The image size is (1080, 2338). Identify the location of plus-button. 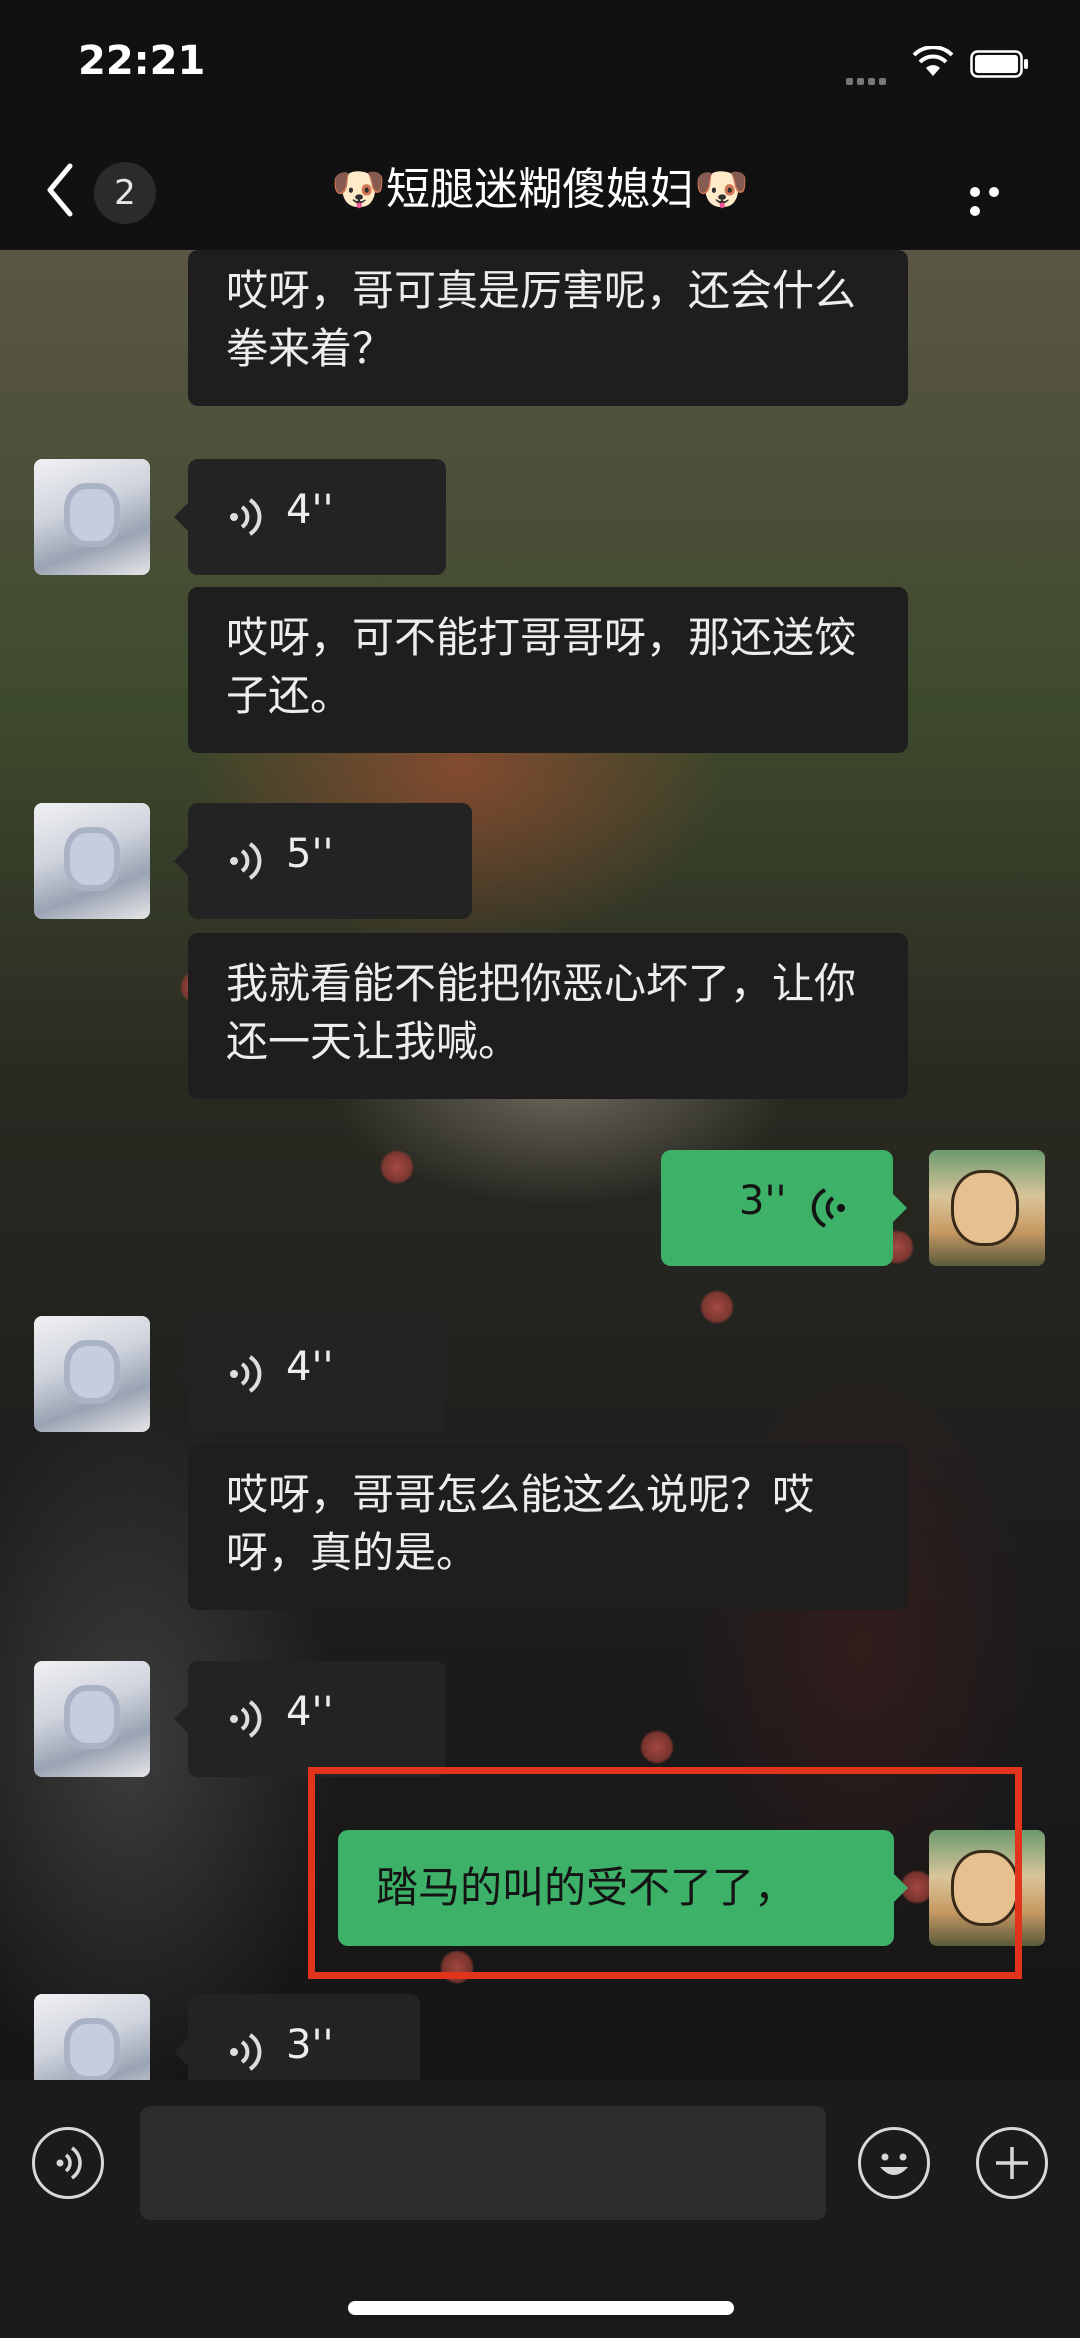
(1012, 2163).